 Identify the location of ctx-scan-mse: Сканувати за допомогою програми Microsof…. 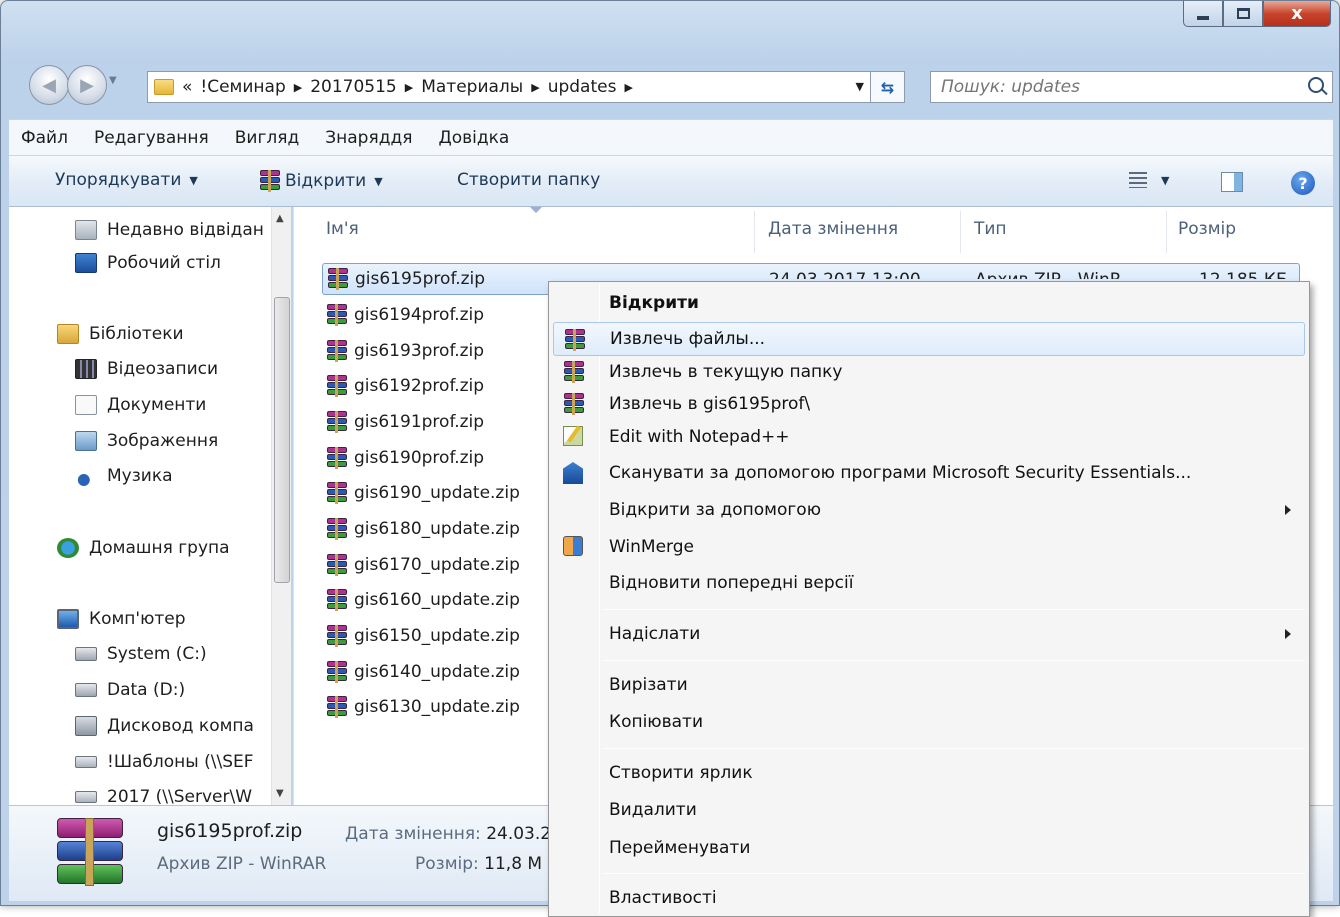
(929, 473).